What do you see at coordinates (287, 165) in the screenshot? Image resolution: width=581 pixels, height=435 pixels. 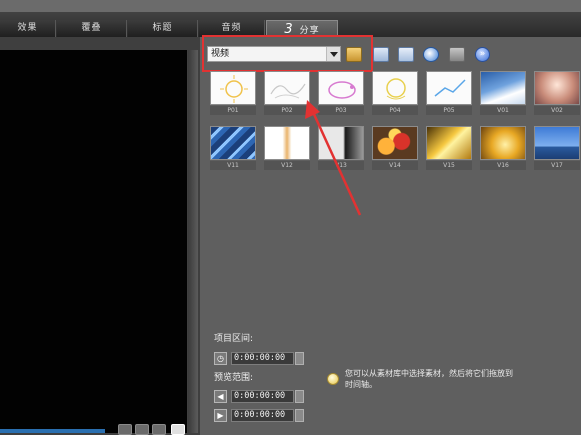 I see `thumb-caption: V12` at bounding box center [287, 165].